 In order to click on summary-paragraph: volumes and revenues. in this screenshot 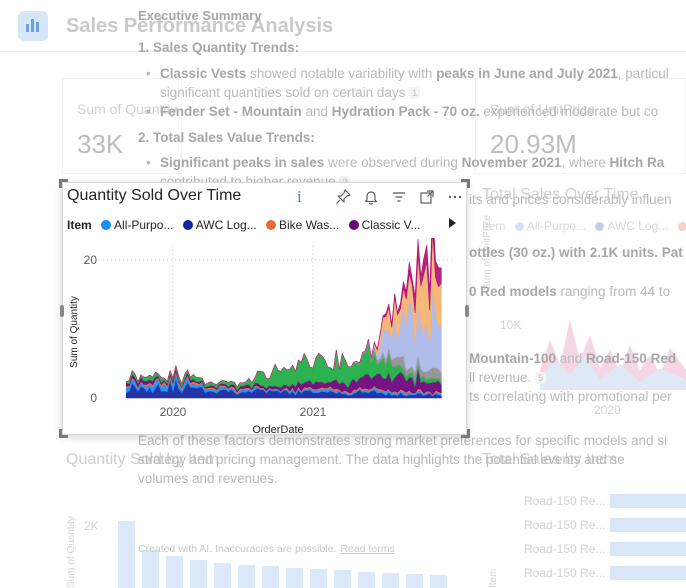, I will do `click(208, 478)`.